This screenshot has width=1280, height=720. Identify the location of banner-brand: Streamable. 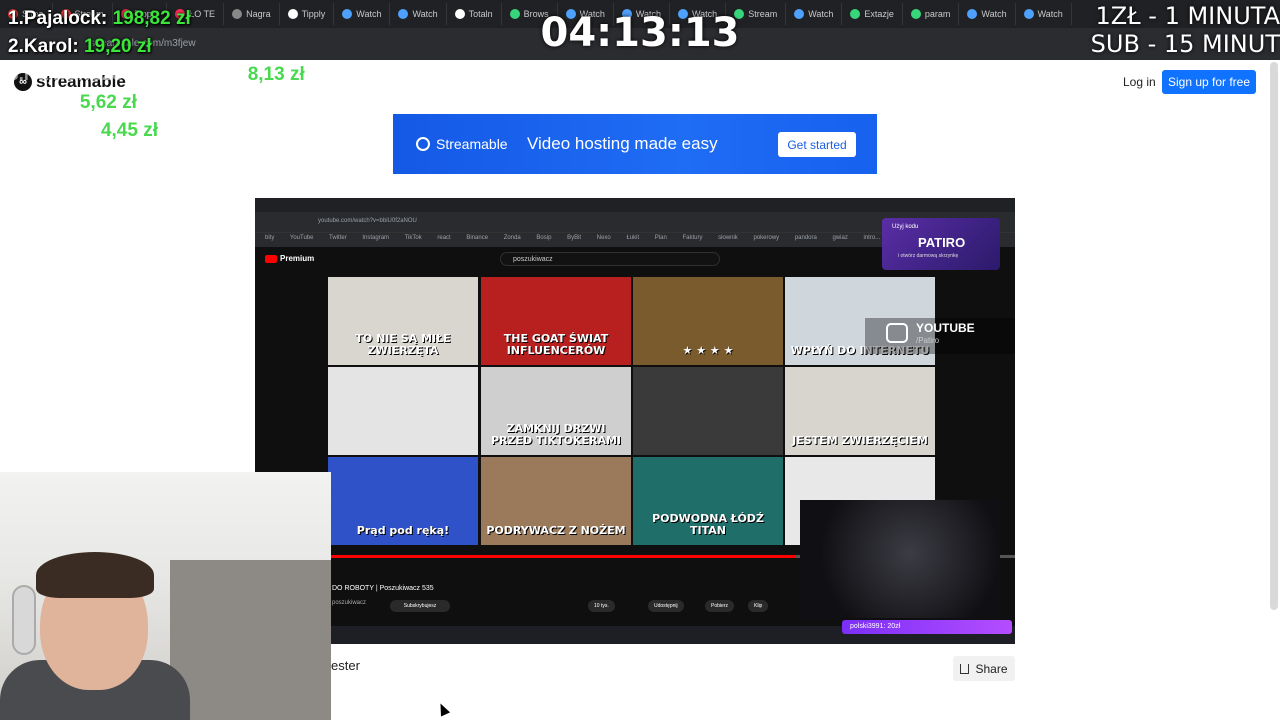
(472, 144).